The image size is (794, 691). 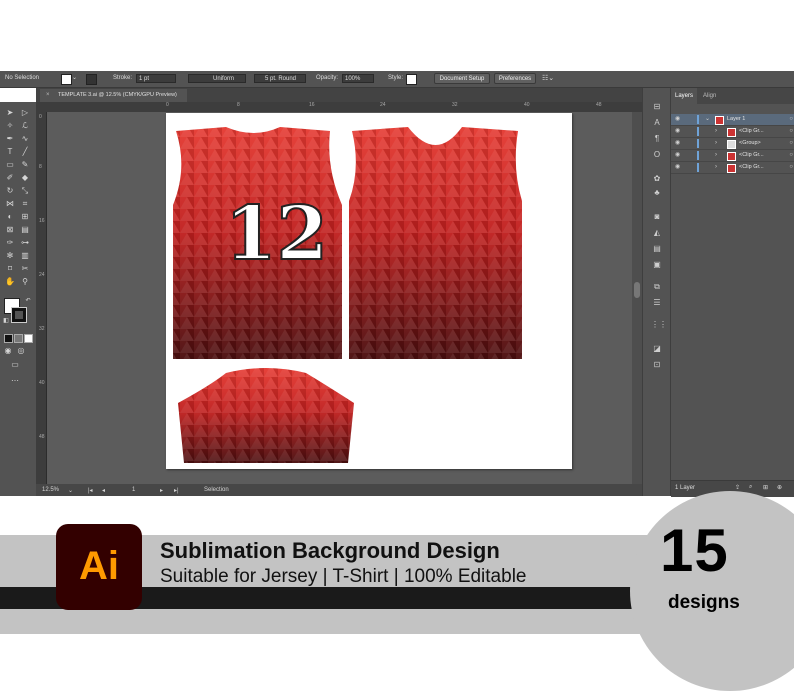 I want to click on hand-tool-icon: ✋, so click(x=10, y=282).